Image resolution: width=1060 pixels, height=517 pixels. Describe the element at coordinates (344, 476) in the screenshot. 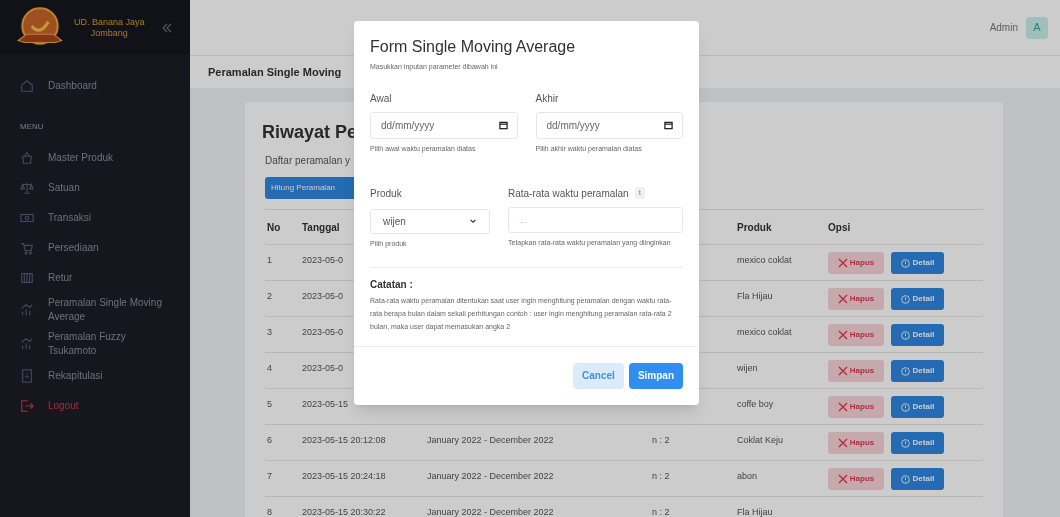

I see `table-cell: 2023-05-15 20:24:18` at that location.